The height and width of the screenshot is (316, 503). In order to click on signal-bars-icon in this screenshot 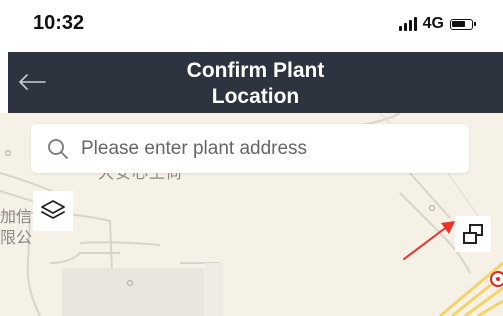, I will do `click(407, 24)`.